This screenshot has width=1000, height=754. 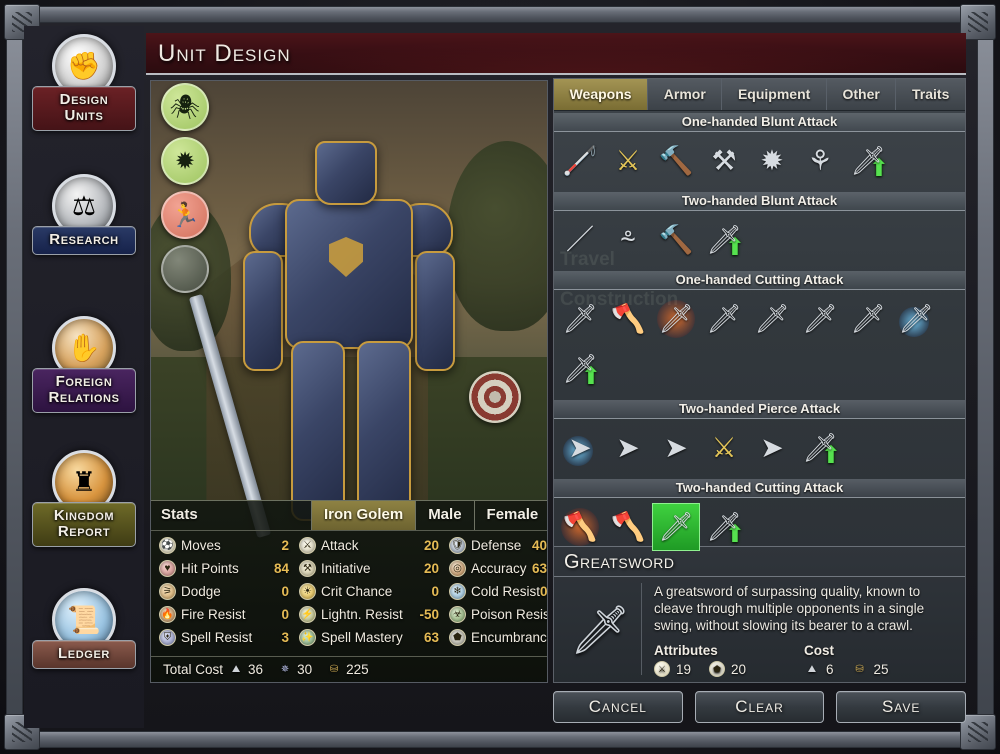 What do you see at coordinates (676, 448) in the screenshot?
I see `spear-icon: ➤` at bounding box center [676, 448].